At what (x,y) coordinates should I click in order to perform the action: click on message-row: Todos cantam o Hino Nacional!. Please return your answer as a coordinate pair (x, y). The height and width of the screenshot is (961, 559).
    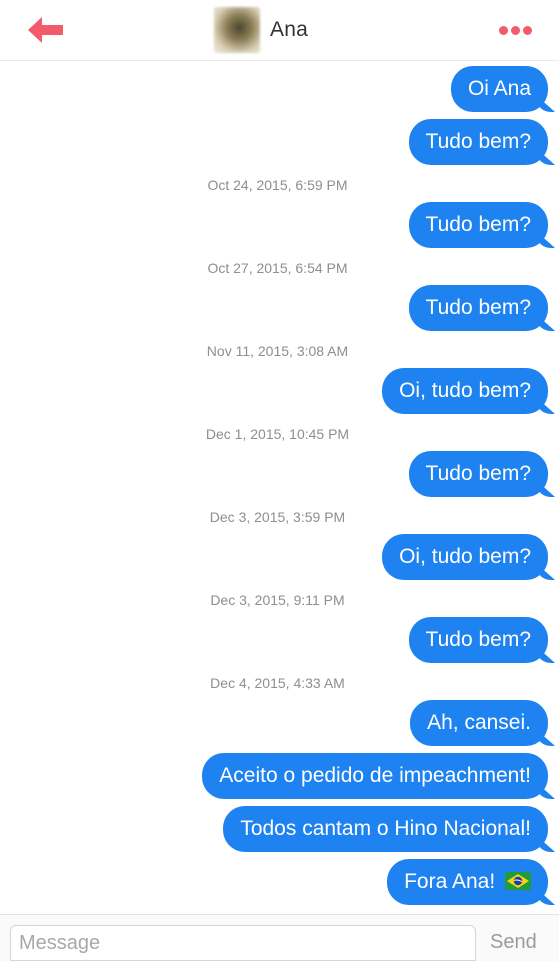
    Looking at the image, I should click on (279, 829).